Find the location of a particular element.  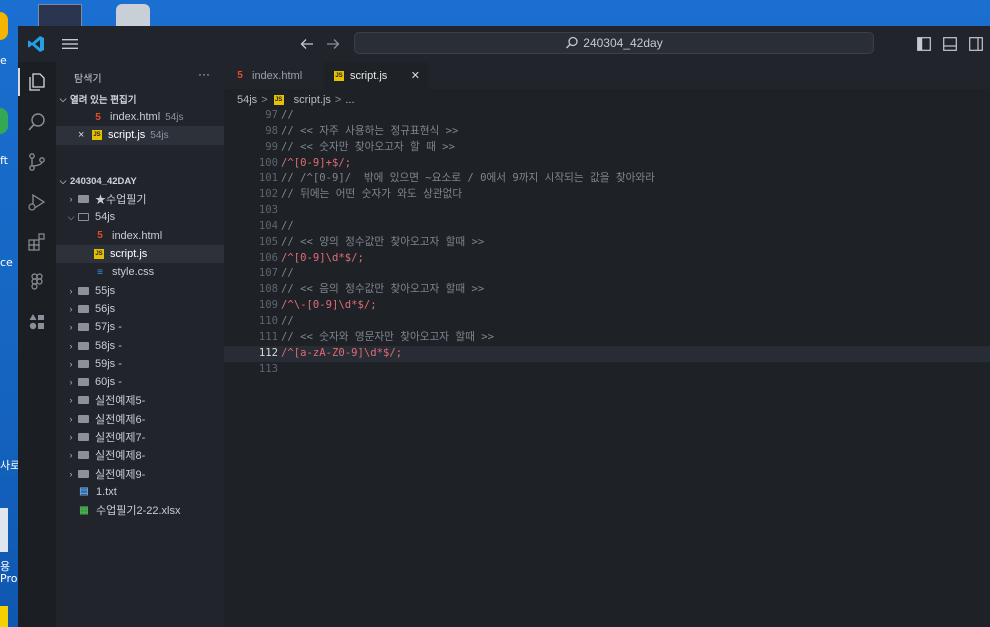

html-file-icon: 5 is located at coordinates (240, 75).